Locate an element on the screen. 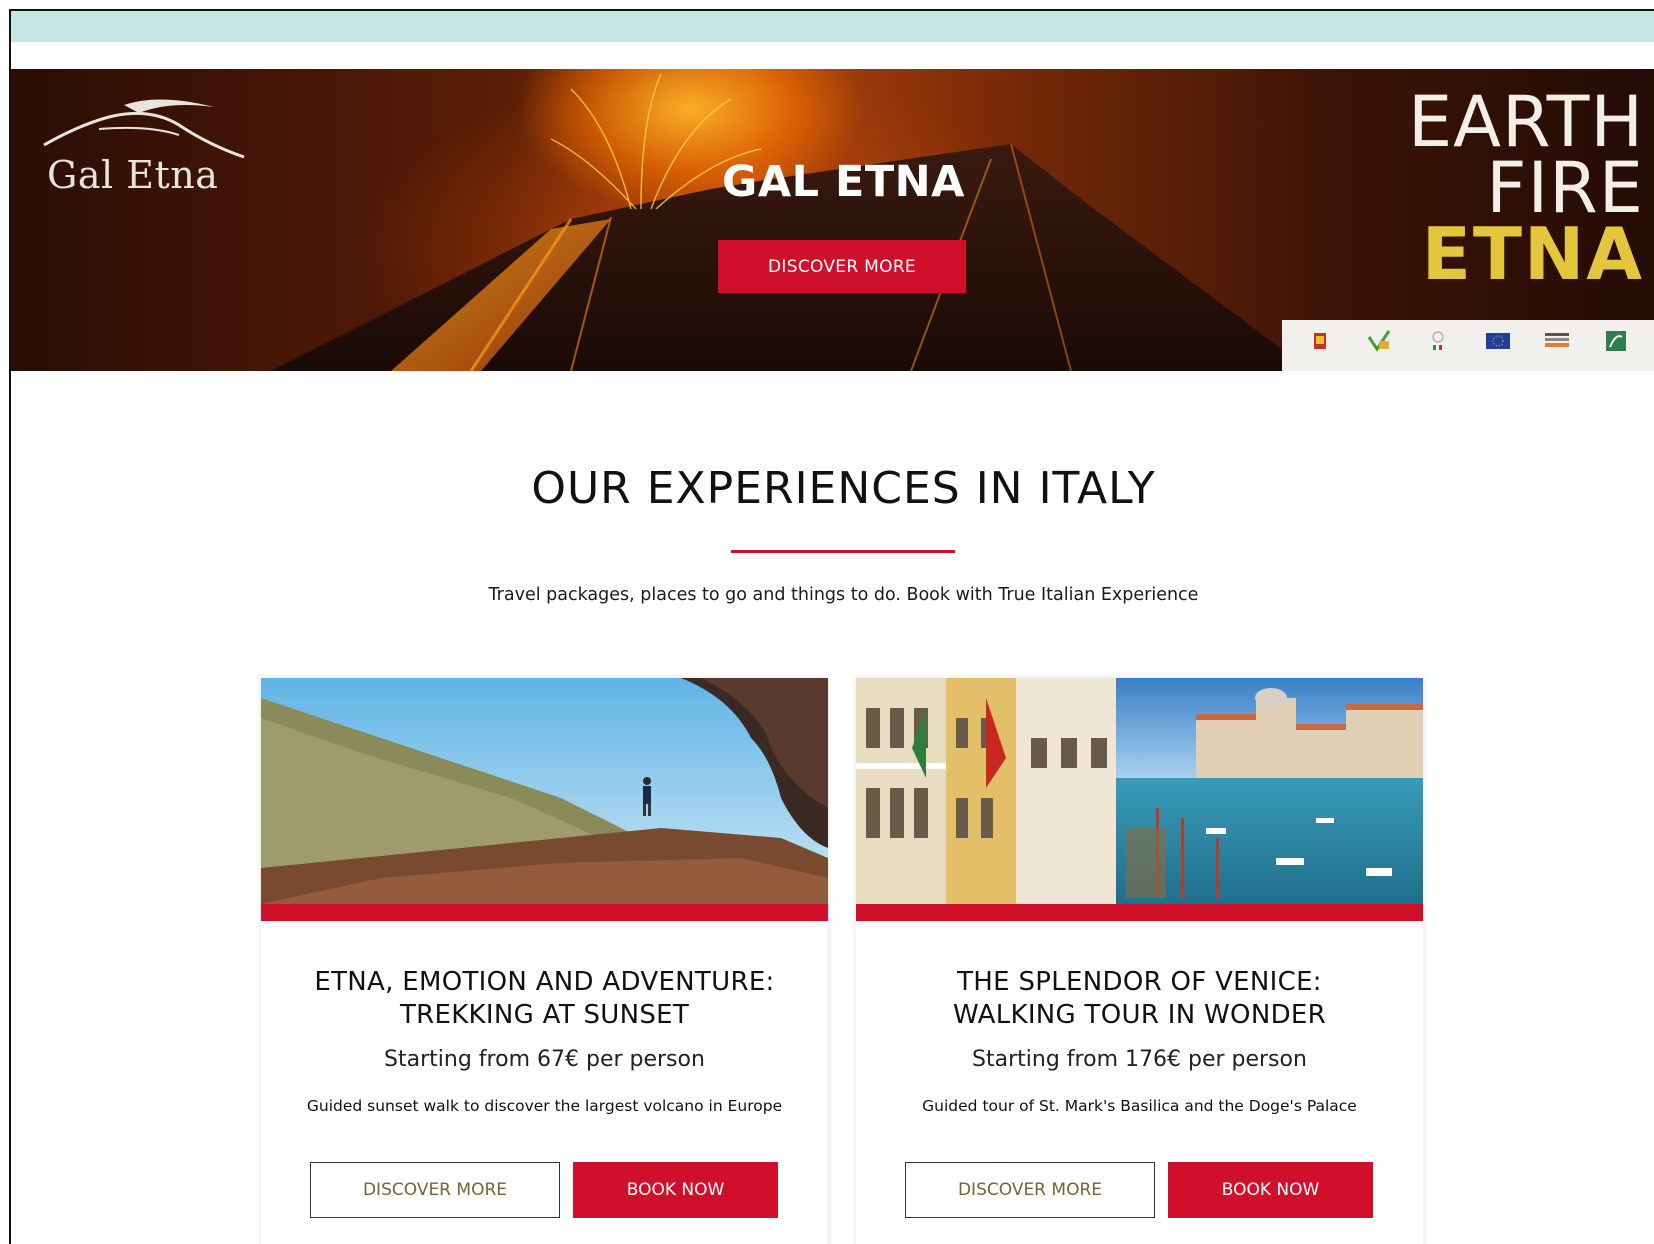 This screenshot has width=1654, height=1244. tagline-etna: ETNA is located at coordinates (1532, 254).